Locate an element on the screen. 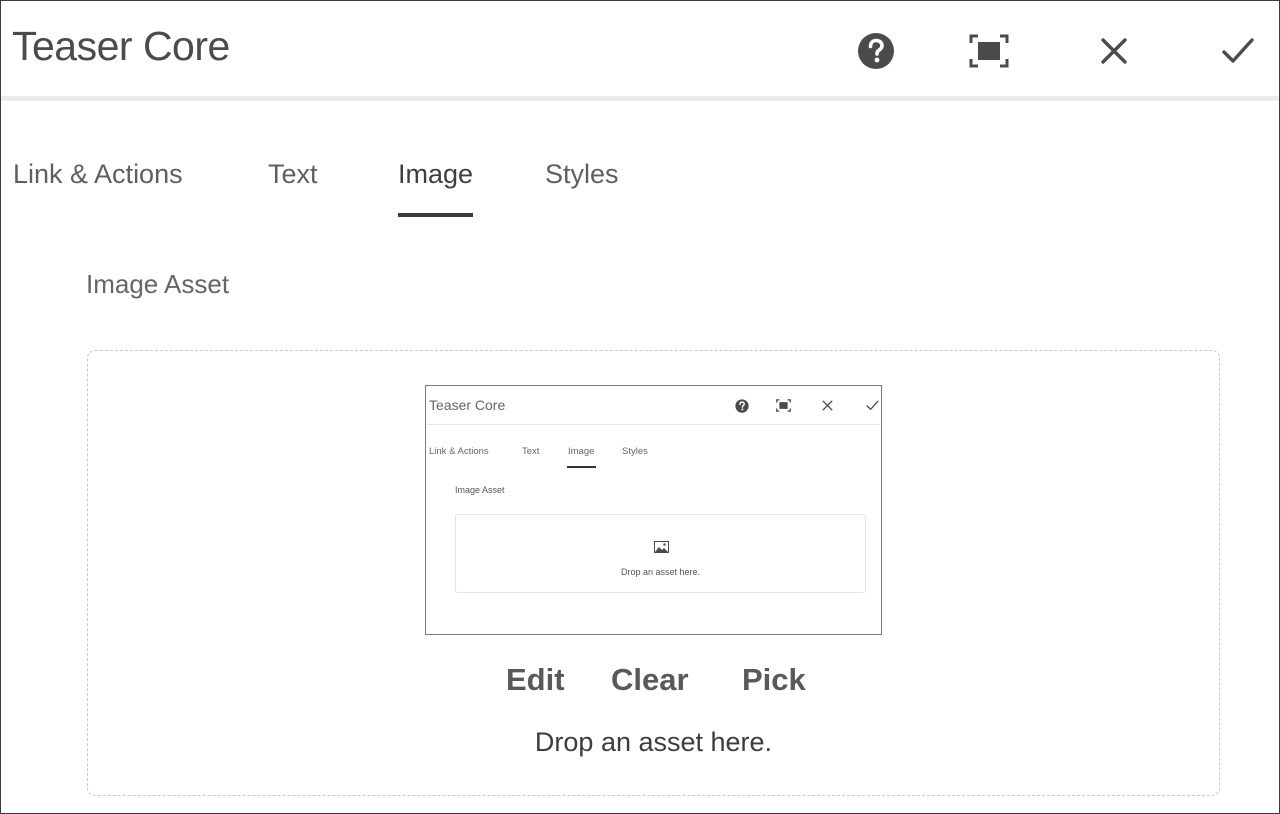 Image resolution: width=1280 pixels, height=814 pixels. done-button is located at coordinates (1238, 51).